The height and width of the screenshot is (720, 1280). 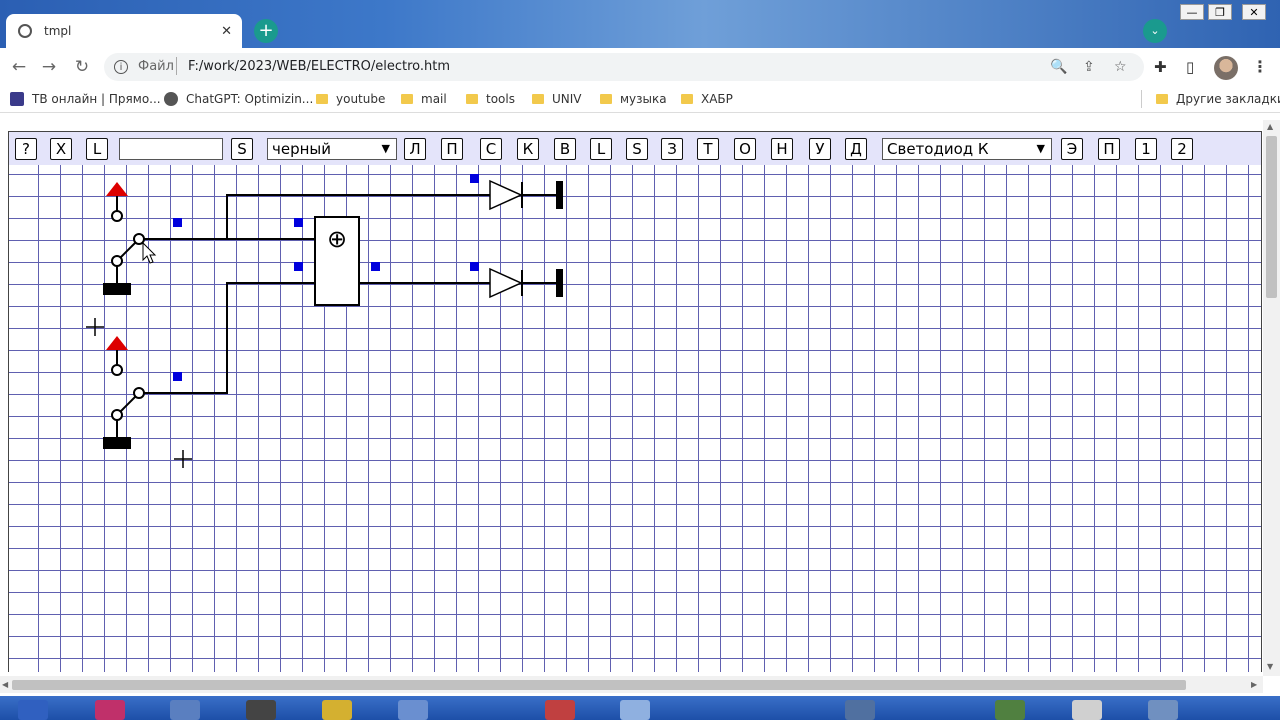 What do you see at coordinates (1146, 149) in the screenshot?
I see `one-button: 1` at bounding box center [1146, 149].